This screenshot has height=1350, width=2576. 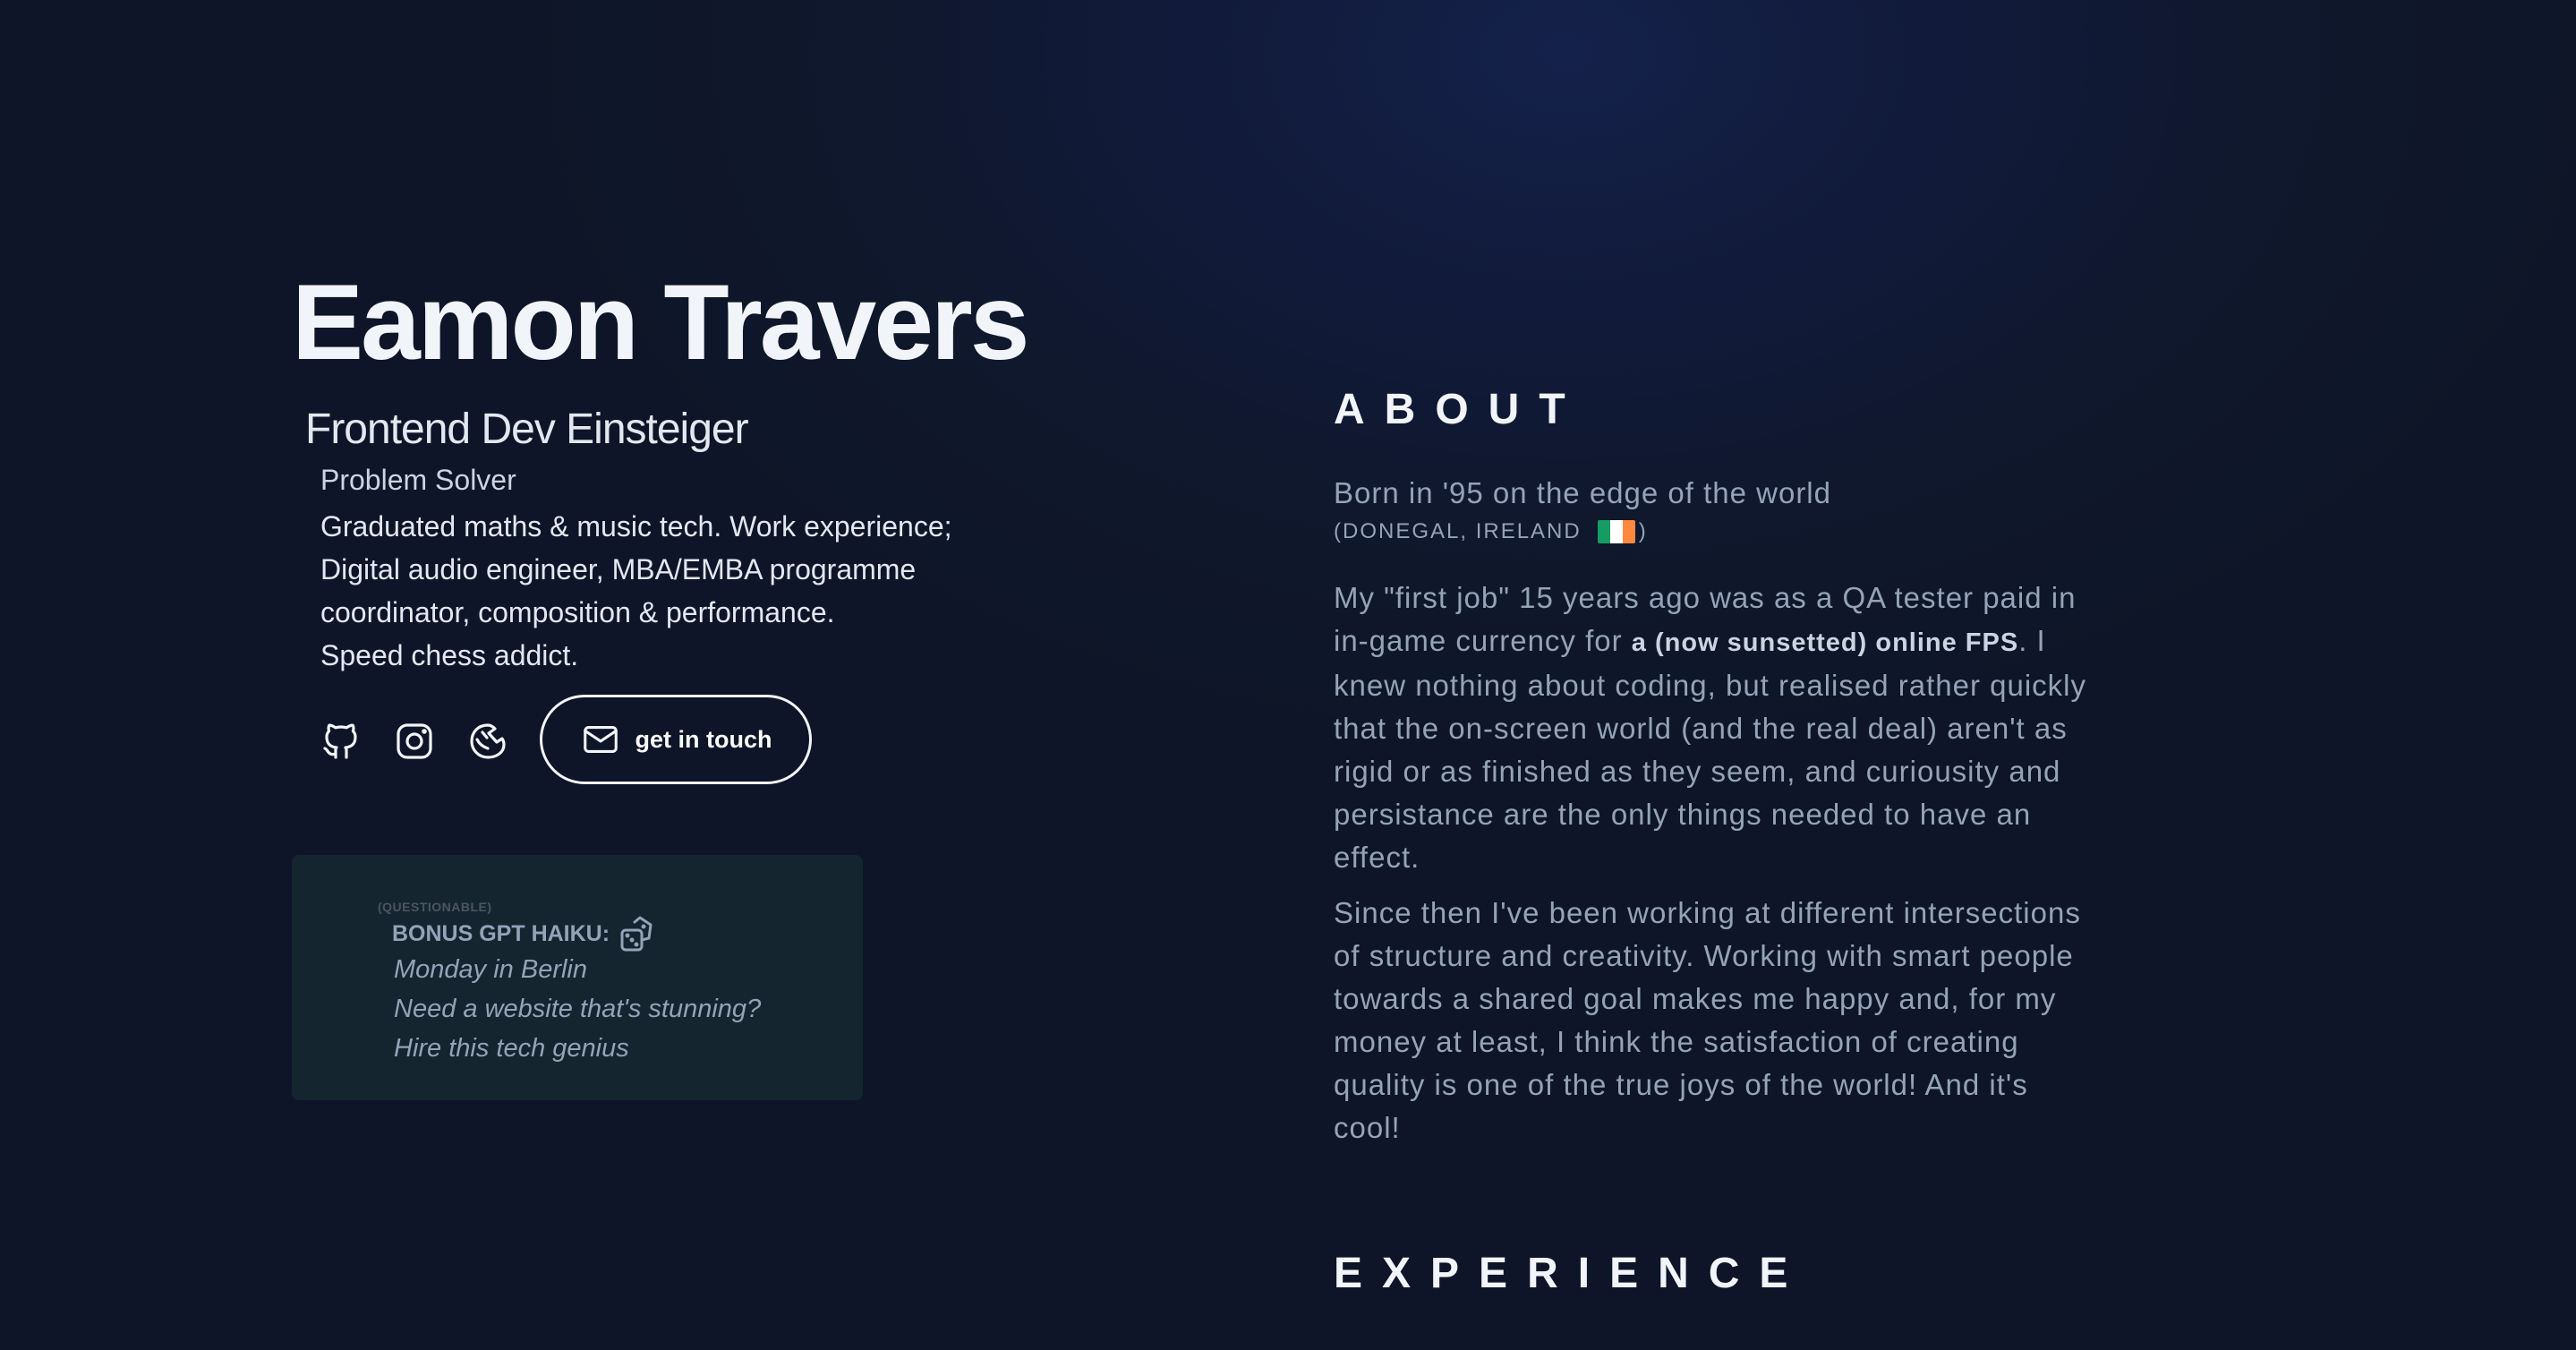 What do you see at coordinates (1458, 531) in the screenshot?
I see `location-text: (DONEGAL, IRELAND` at bounding box center [1458, 531].